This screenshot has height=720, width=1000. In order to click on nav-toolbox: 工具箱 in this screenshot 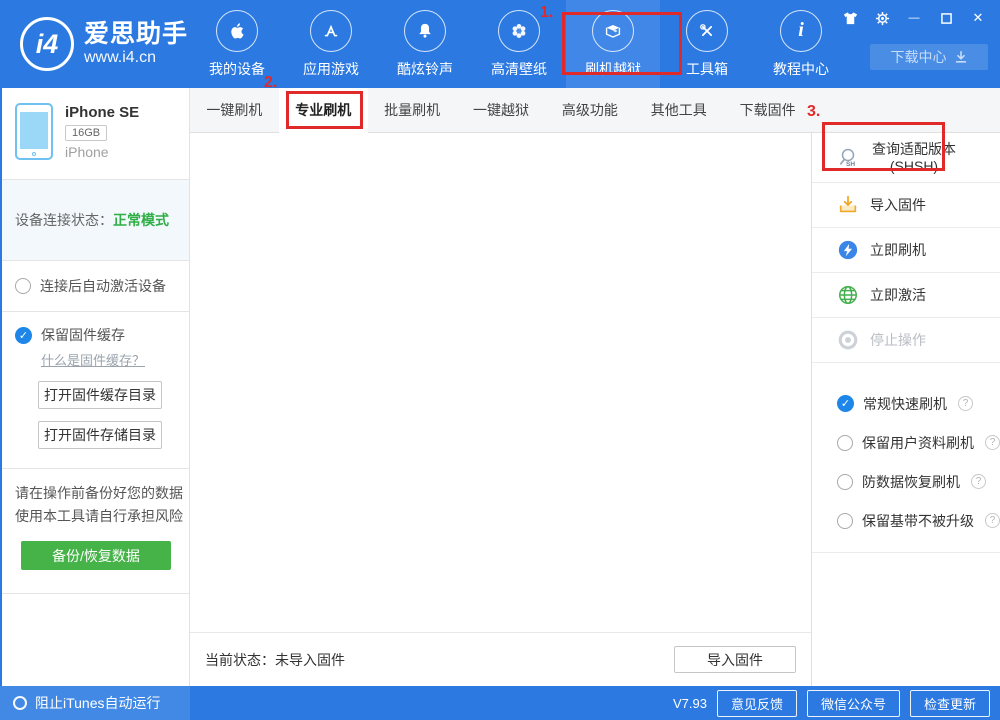, I will do `click(707, 44)`.